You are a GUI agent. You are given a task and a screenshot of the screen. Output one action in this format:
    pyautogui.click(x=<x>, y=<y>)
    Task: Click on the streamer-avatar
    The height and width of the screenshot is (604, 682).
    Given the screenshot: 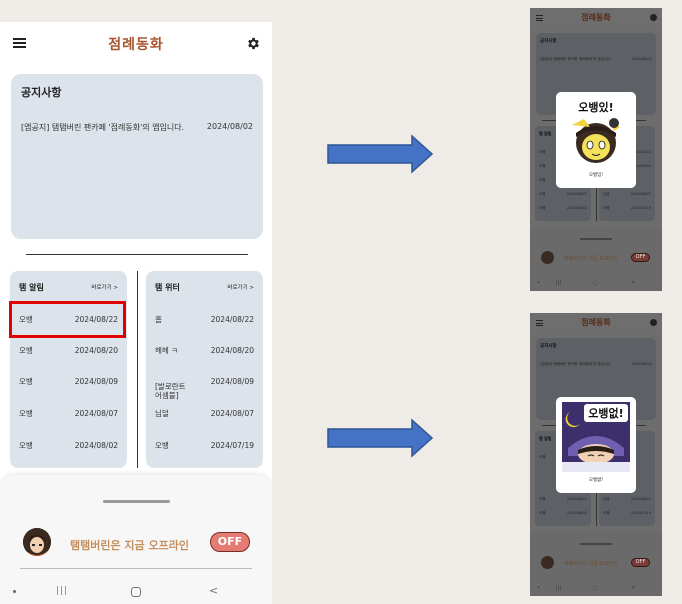 What is the action you would take?
    pyautogui.click(x=37, y=542)
    